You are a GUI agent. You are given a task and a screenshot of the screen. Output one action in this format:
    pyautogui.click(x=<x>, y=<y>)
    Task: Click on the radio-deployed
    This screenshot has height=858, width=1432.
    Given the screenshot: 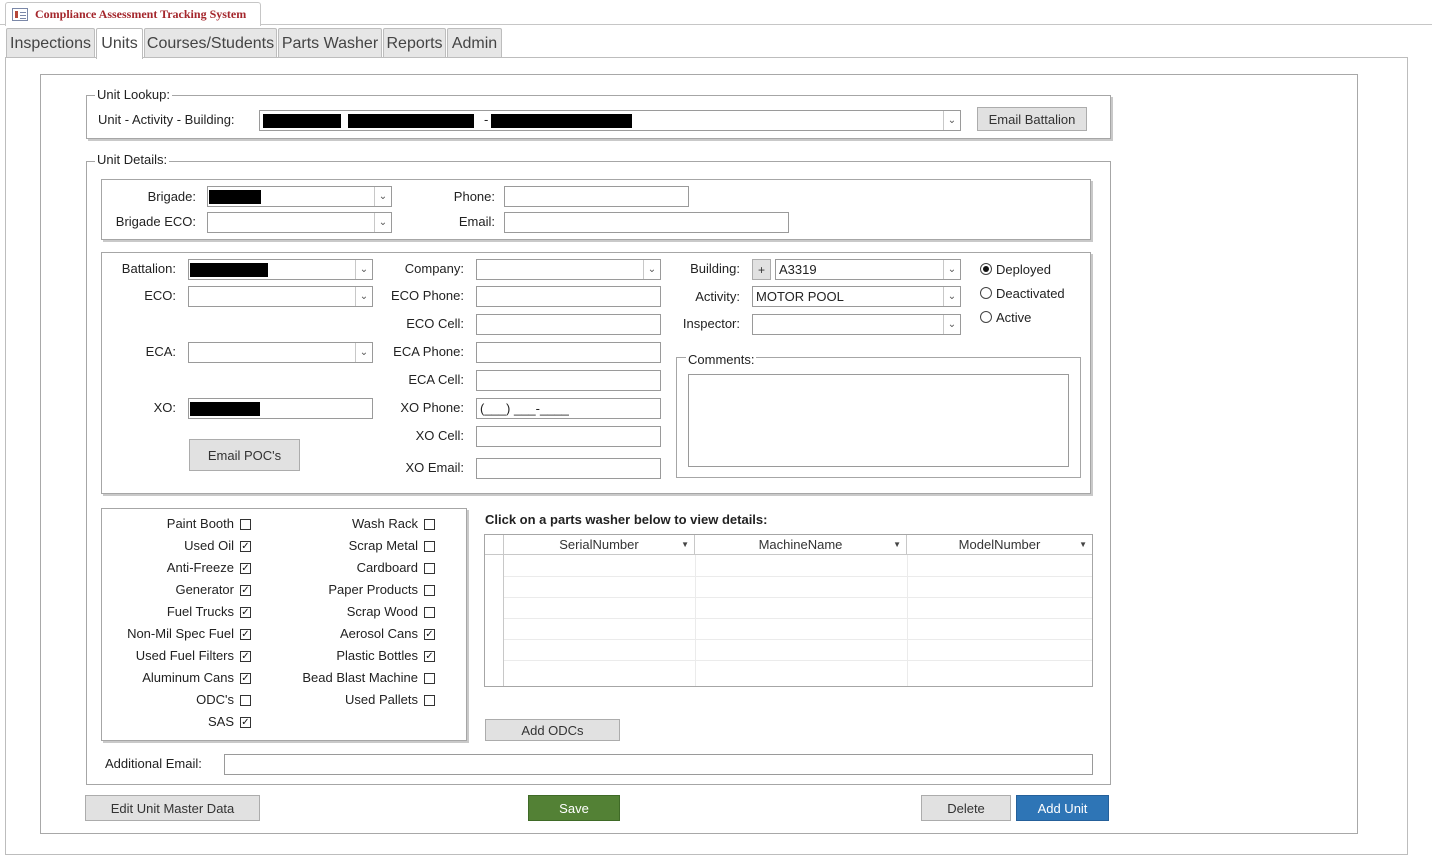 What is the action you would take?
    pyautogui.click(x=986, y=269)
    